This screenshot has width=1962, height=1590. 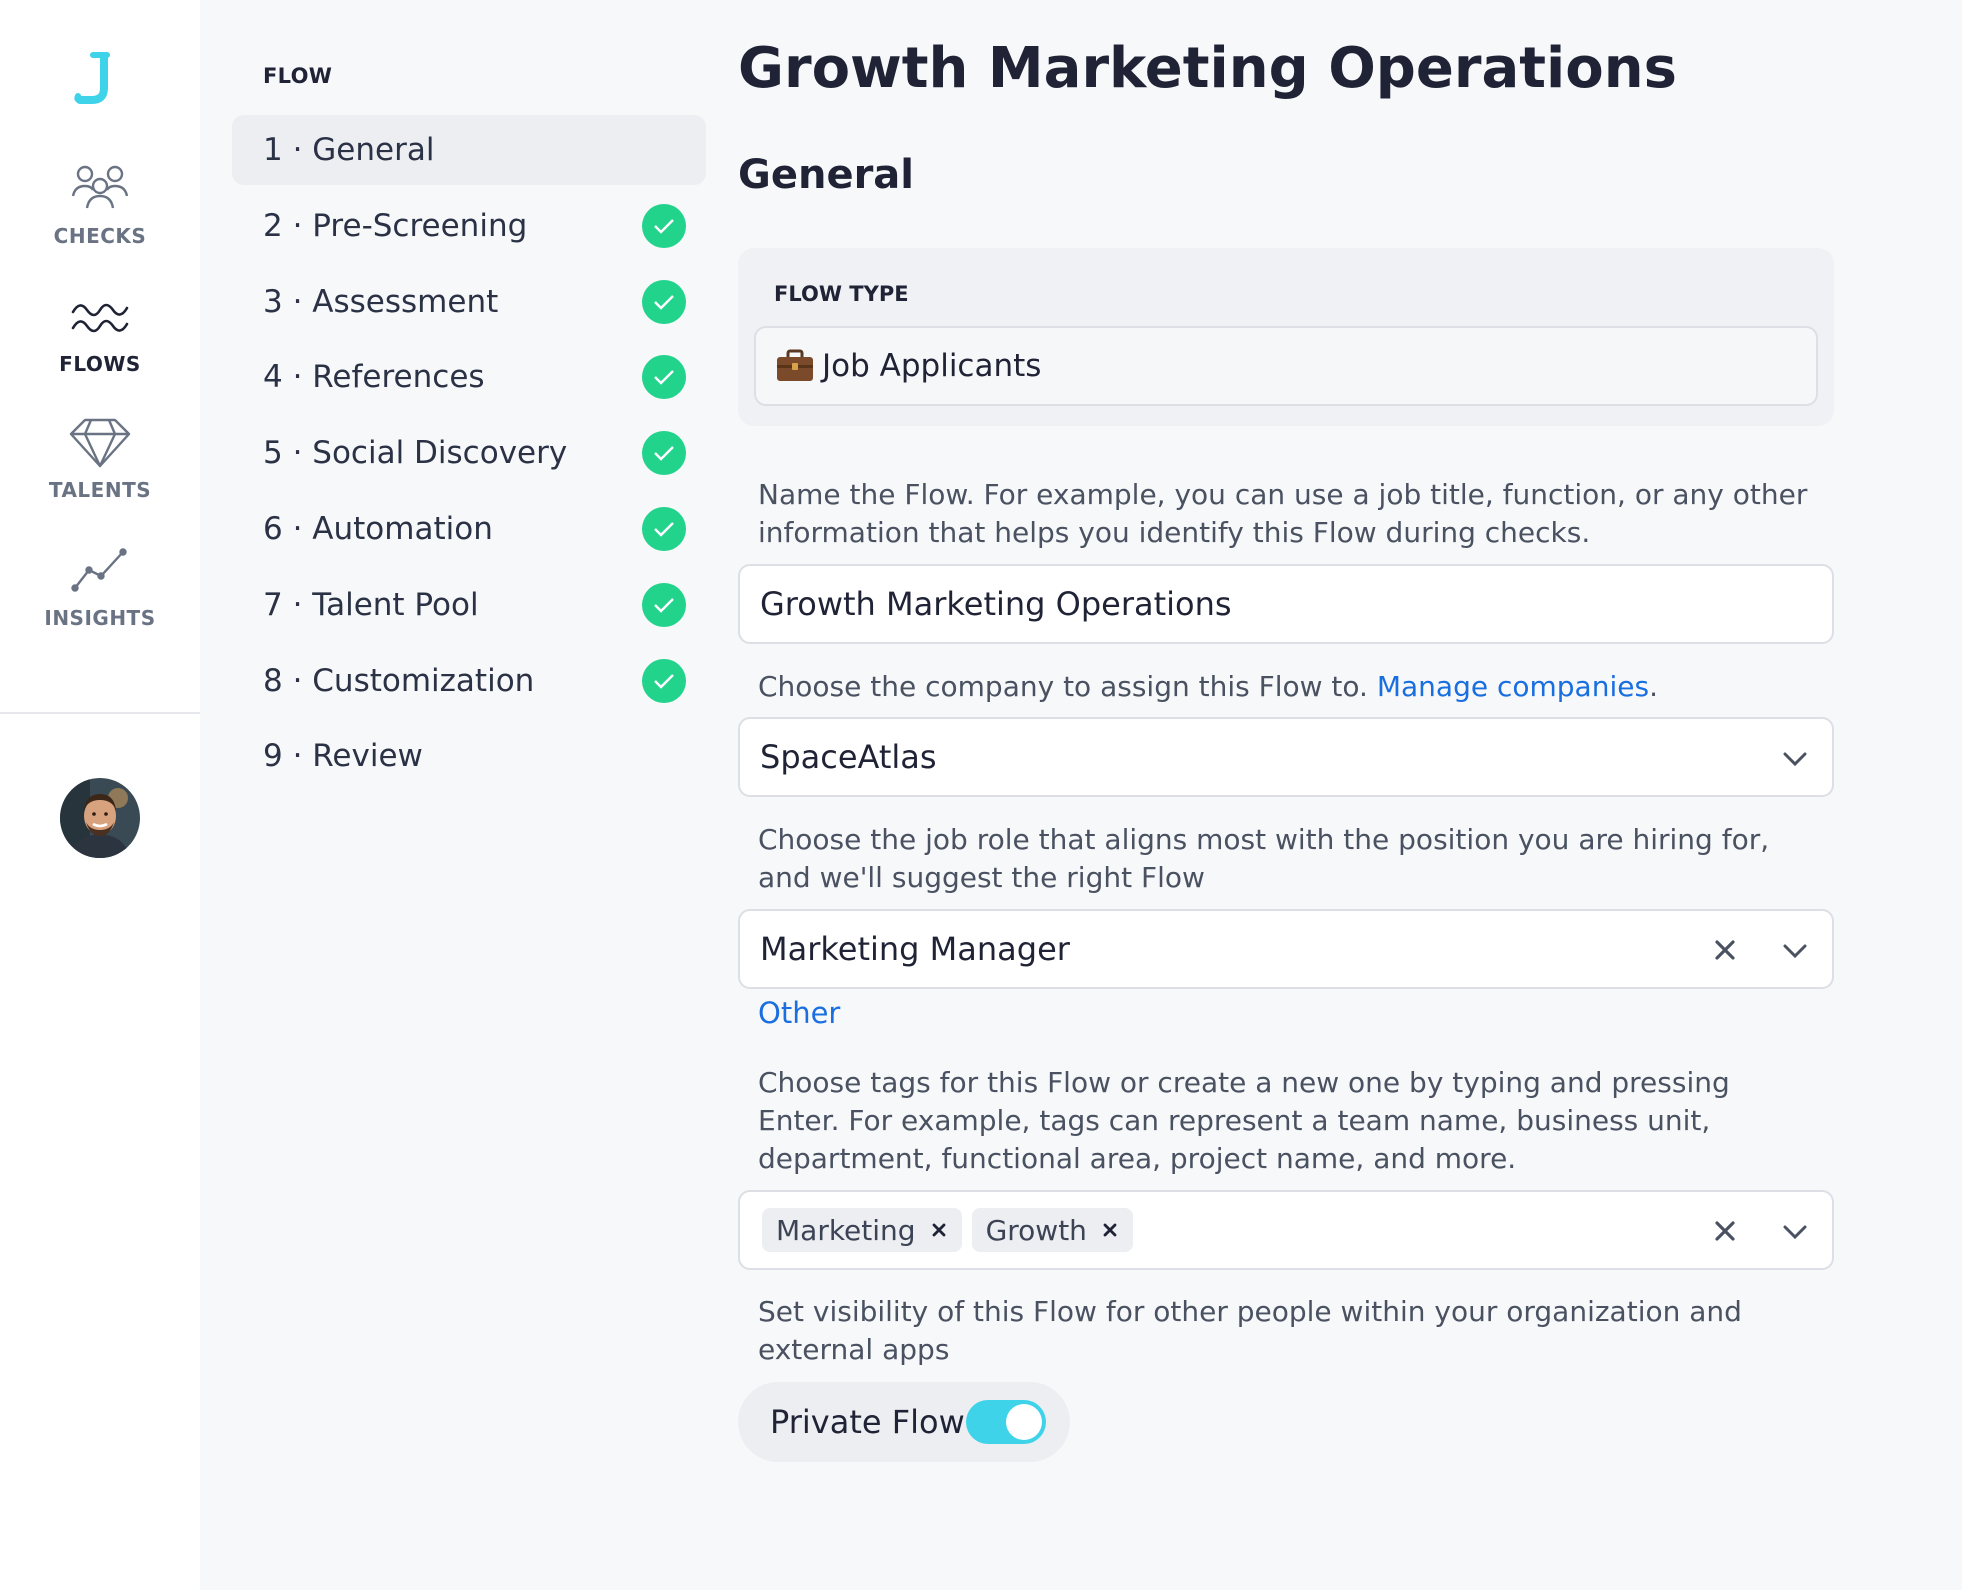 I want to click on company-select: SpaceAtlas, so click(x=1286, y=757).